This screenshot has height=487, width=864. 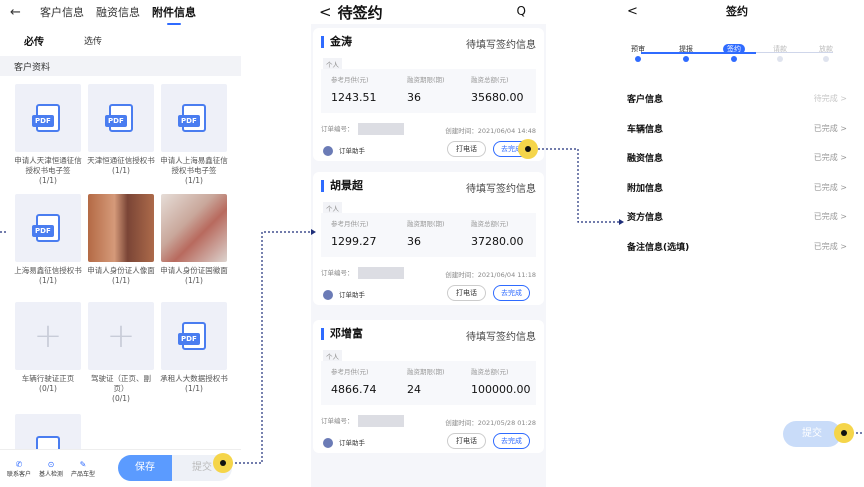 What do you see at coordinates (501, 389) in the screenshot?
I see `finance-total: 100000.00` at bounding box center [501, 389].